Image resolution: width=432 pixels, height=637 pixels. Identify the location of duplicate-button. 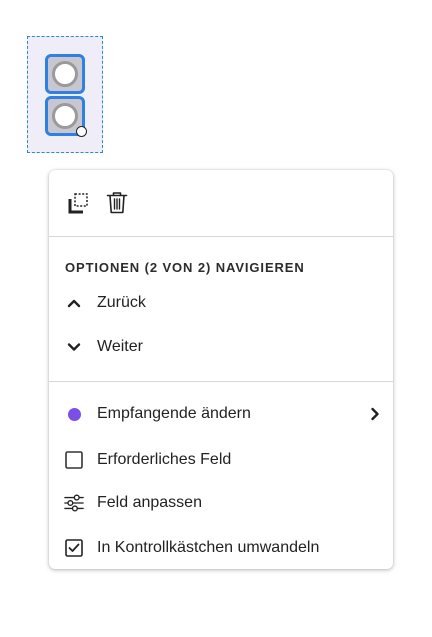
(79, 203).